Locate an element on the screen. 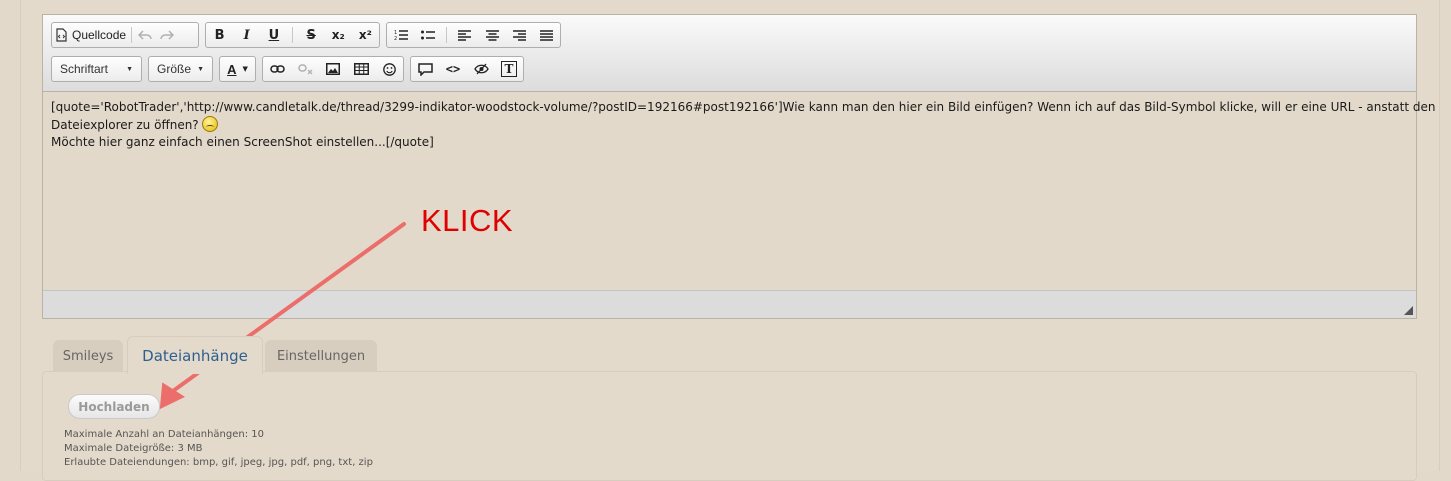 Image resolution: width=1451 pixels, height=481 pixels. insert-table-button is located at coordinates (361, 69).